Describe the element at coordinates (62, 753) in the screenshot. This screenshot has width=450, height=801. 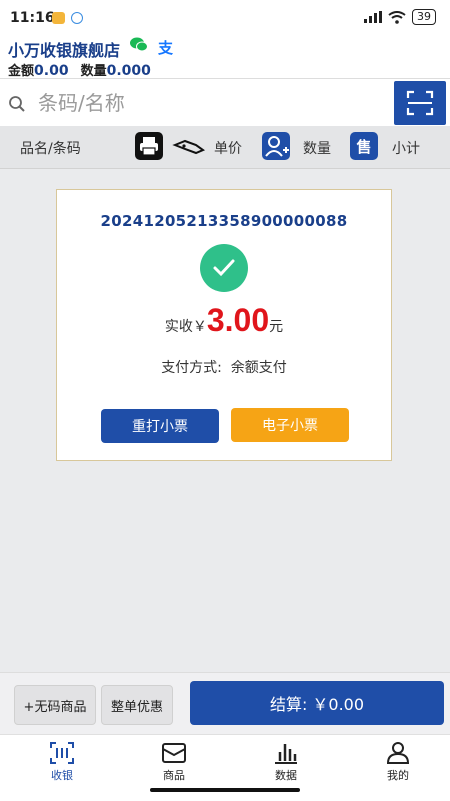
I see `cashier-icon` at that location.